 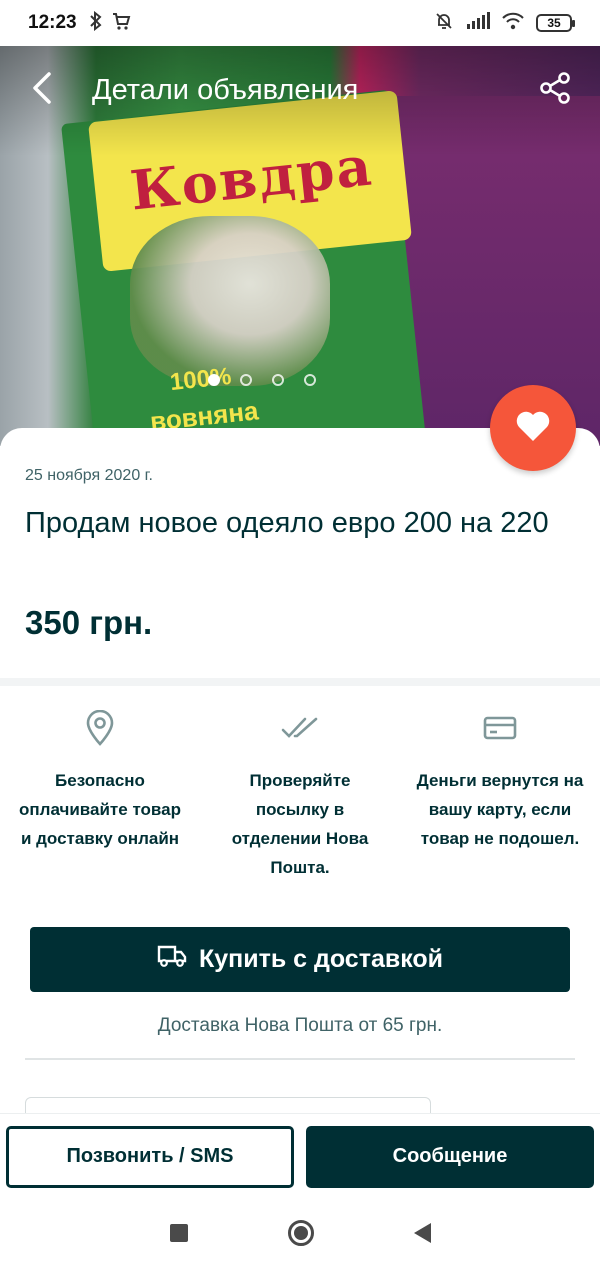 I want to click on page-title: Детали объявления, so click(x=225, y=89).